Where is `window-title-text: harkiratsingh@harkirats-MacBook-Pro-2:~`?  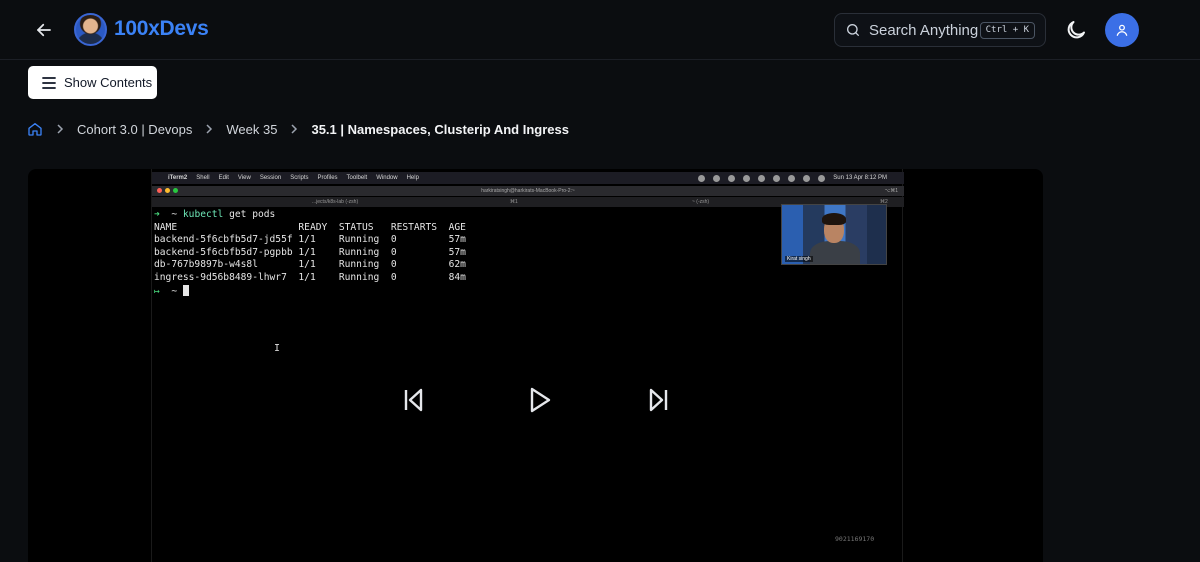 window-title-text: harkiratsingh@harkirats-MacBook-Pro-2:~ is located at coordinates (528, 191).